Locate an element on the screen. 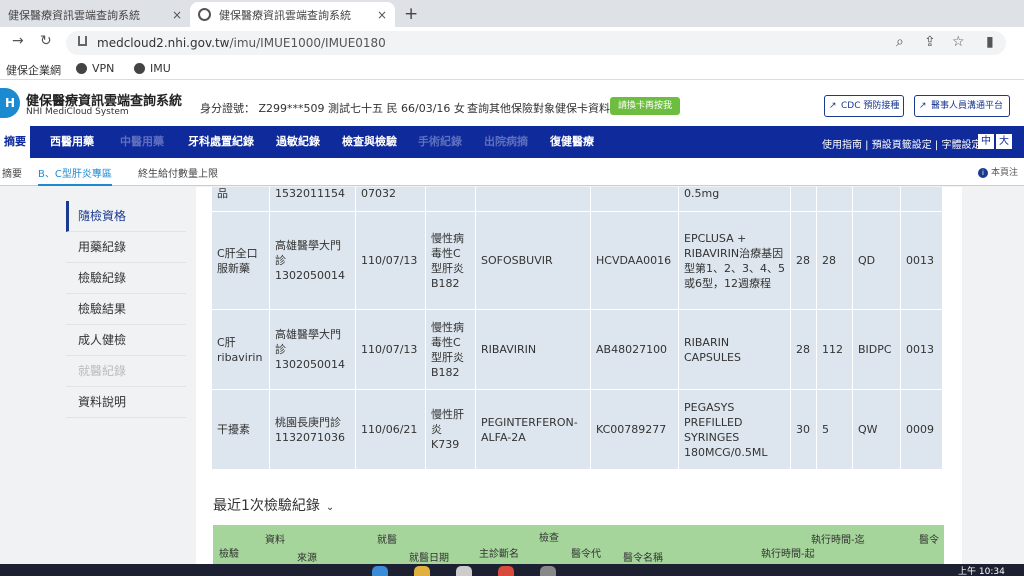 The width and height of the screenshot is (1024, 576). browser-tab-active: 健保醫療資訊雲端查詢系統 × is located at coordinates (292, 14).